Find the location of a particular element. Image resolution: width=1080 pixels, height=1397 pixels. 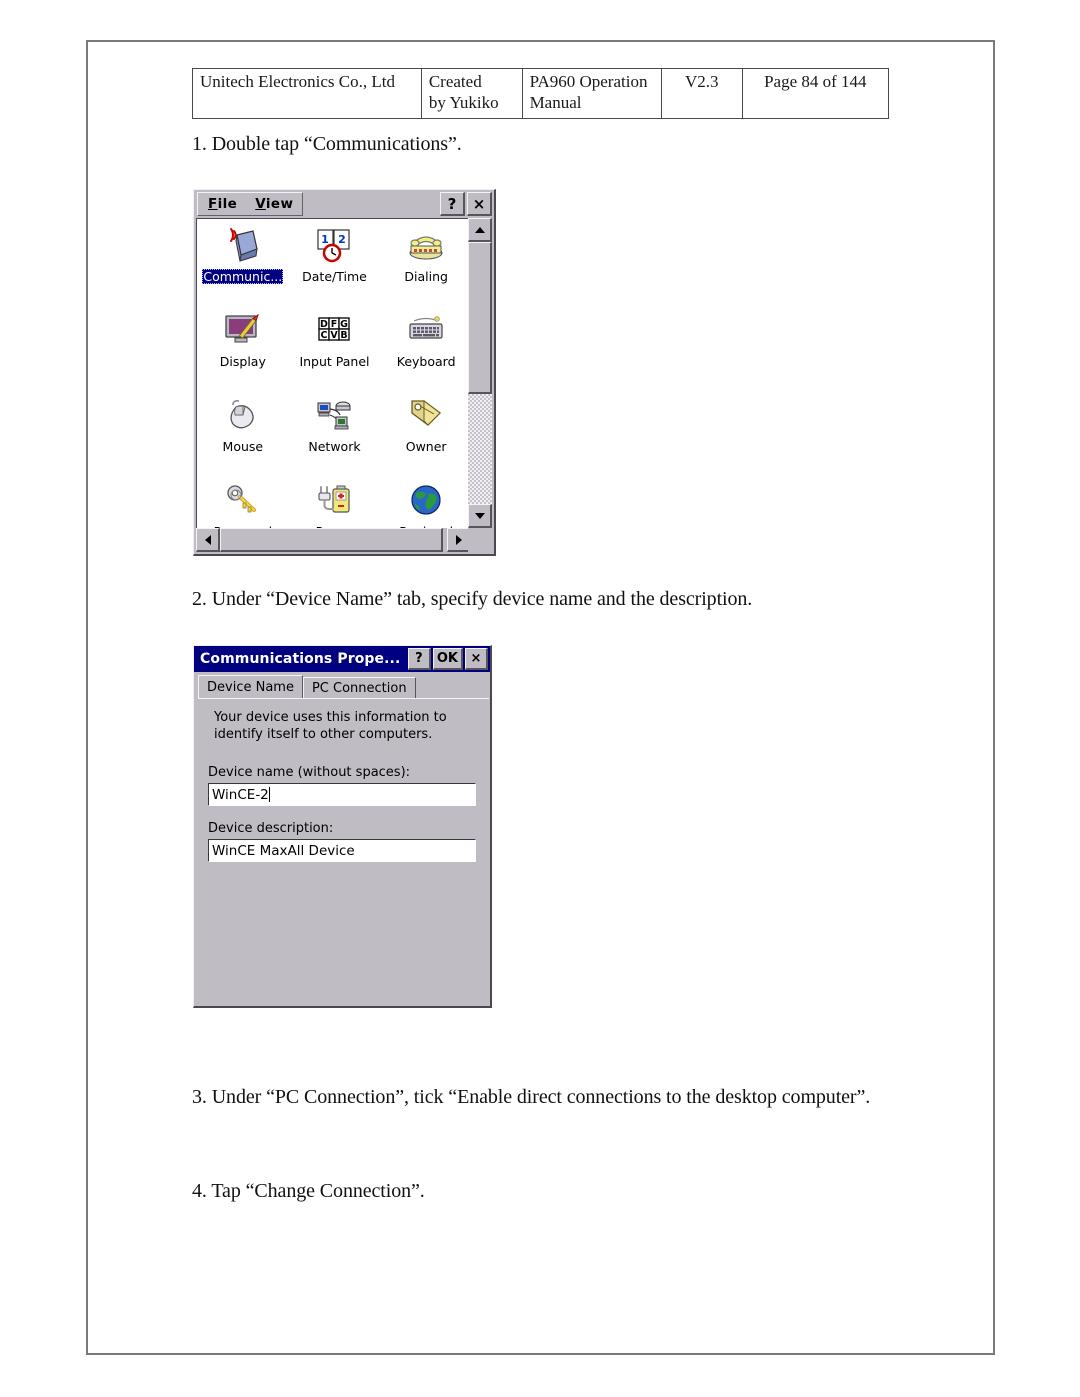

input-panel-icon: DFG CVB is located at coordinates (334, 330).